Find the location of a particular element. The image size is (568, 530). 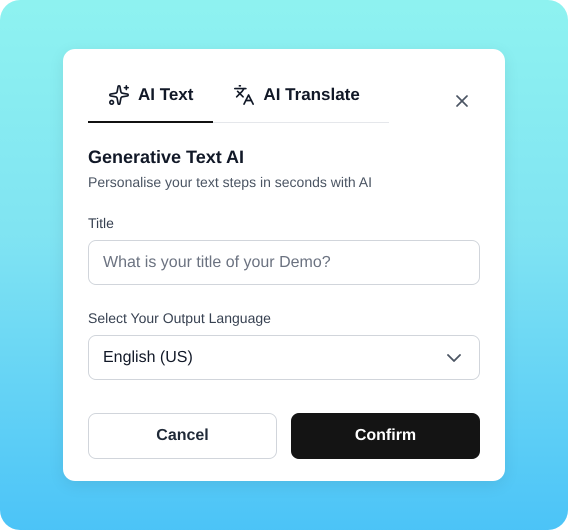

translate-icon is located at coordinates (244, 95).